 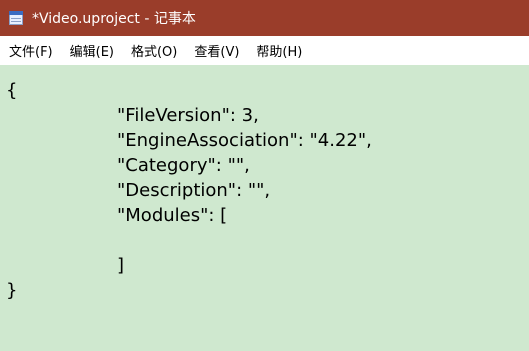 What do you see at coordinates (183, 165) in the screenshot?
I see `code-line-category: "Category": "",` at bounding box center [183, 165].